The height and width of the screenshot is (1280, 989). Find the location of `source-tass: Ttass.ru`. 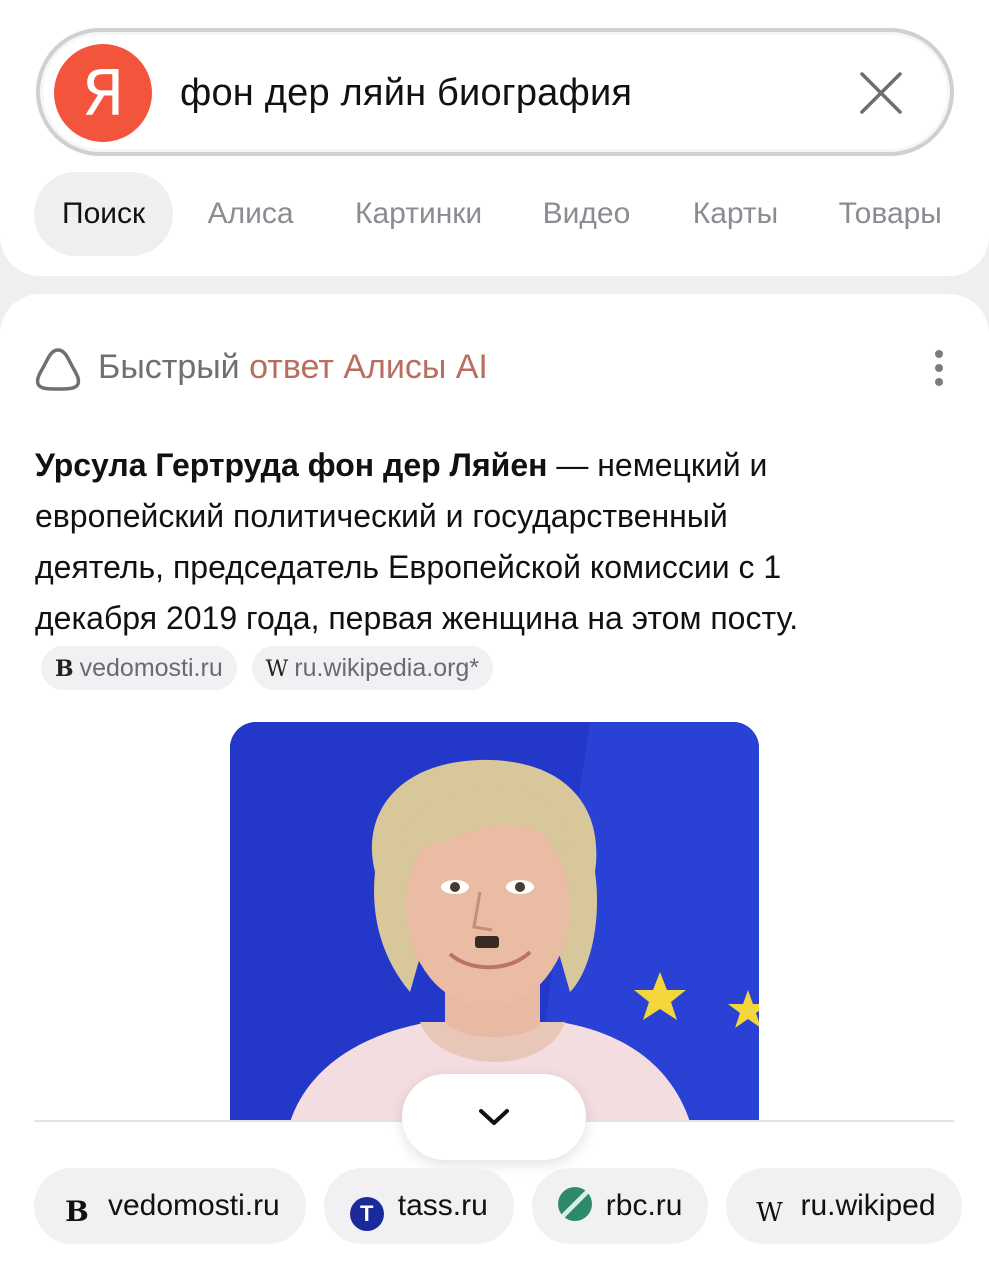

source-tass: Ttass.ru is located at coordinates (418, 1206).